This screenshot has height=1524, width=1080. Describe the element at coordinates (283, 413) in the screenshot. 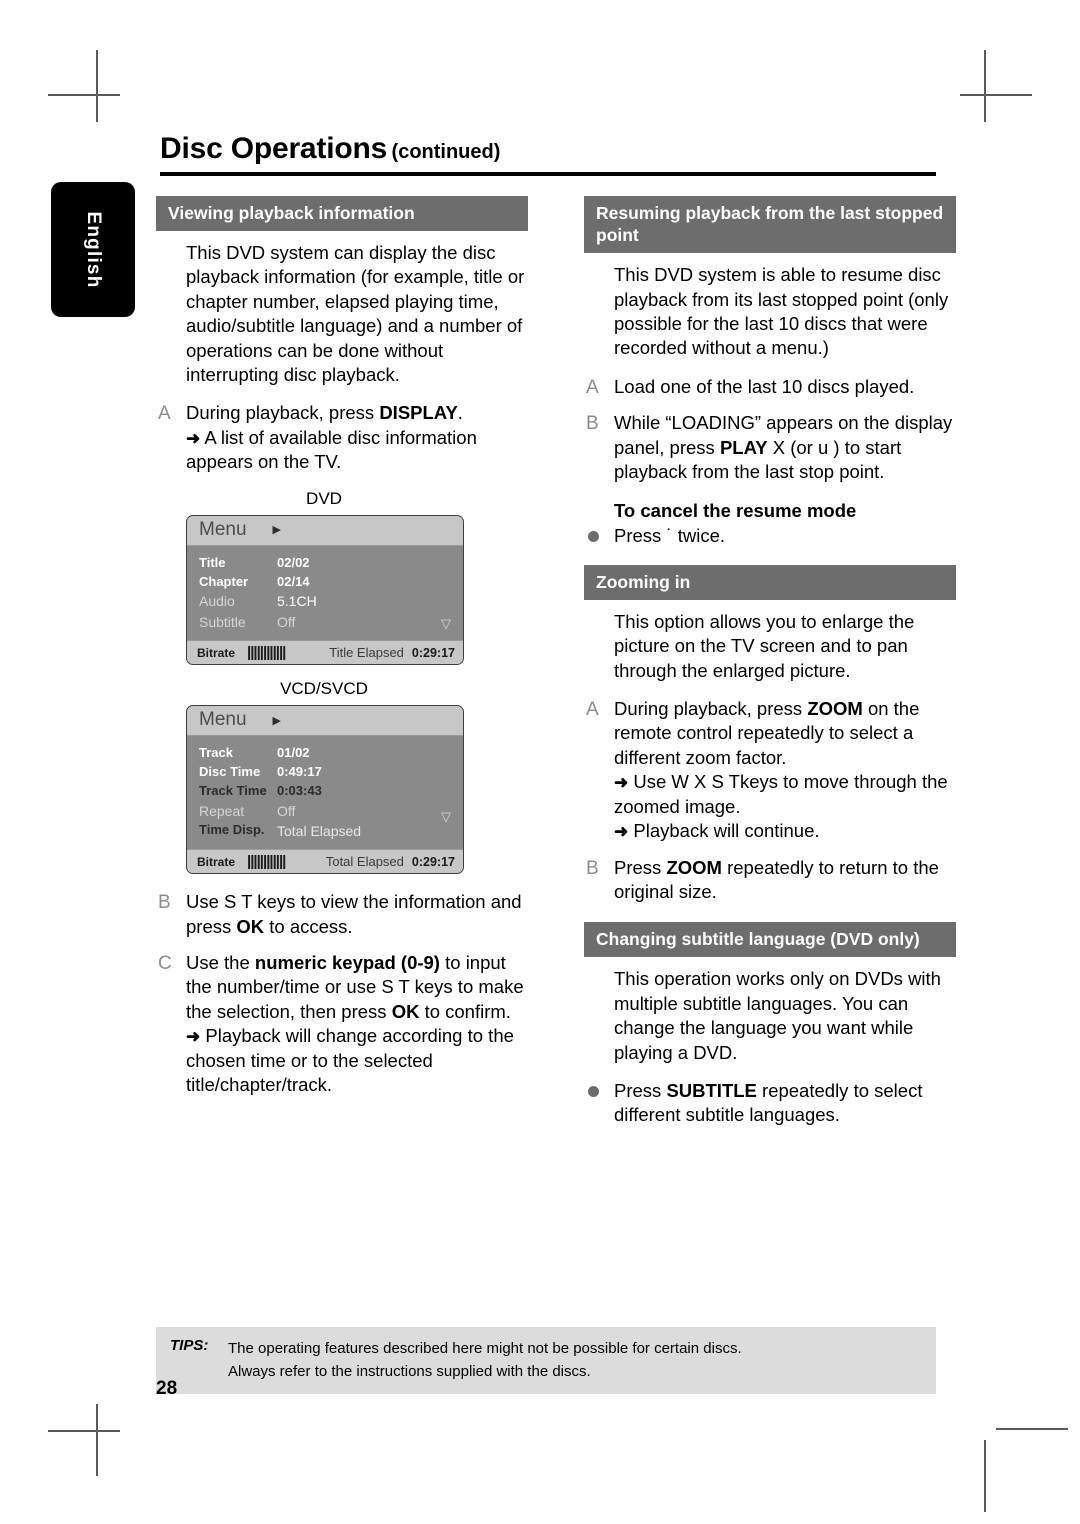

I see `step-a-text-before: During playback, press` at that location.